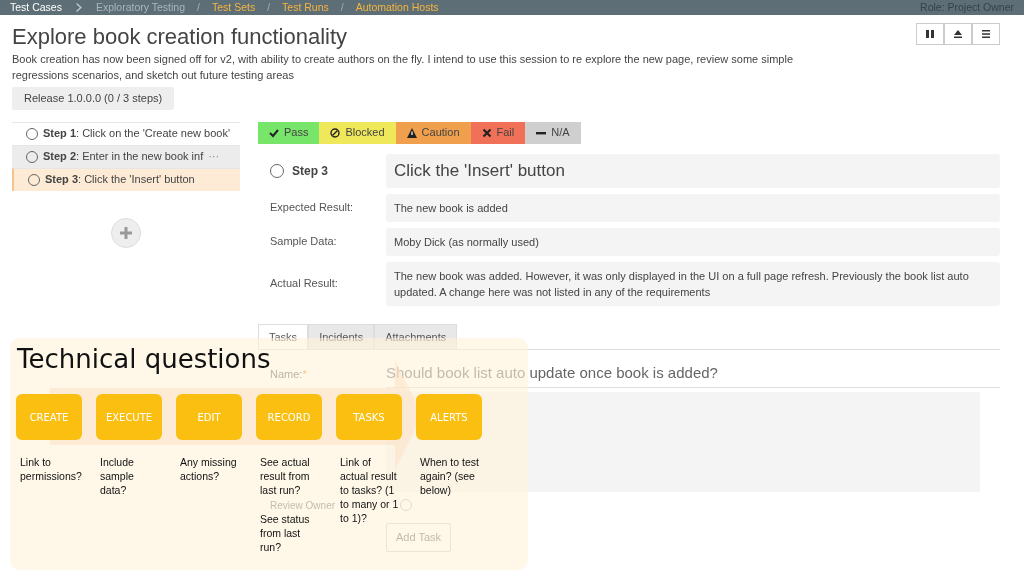  I want to click on step-item: Step 3: Click the 'Insert' button, so click(126, 179).